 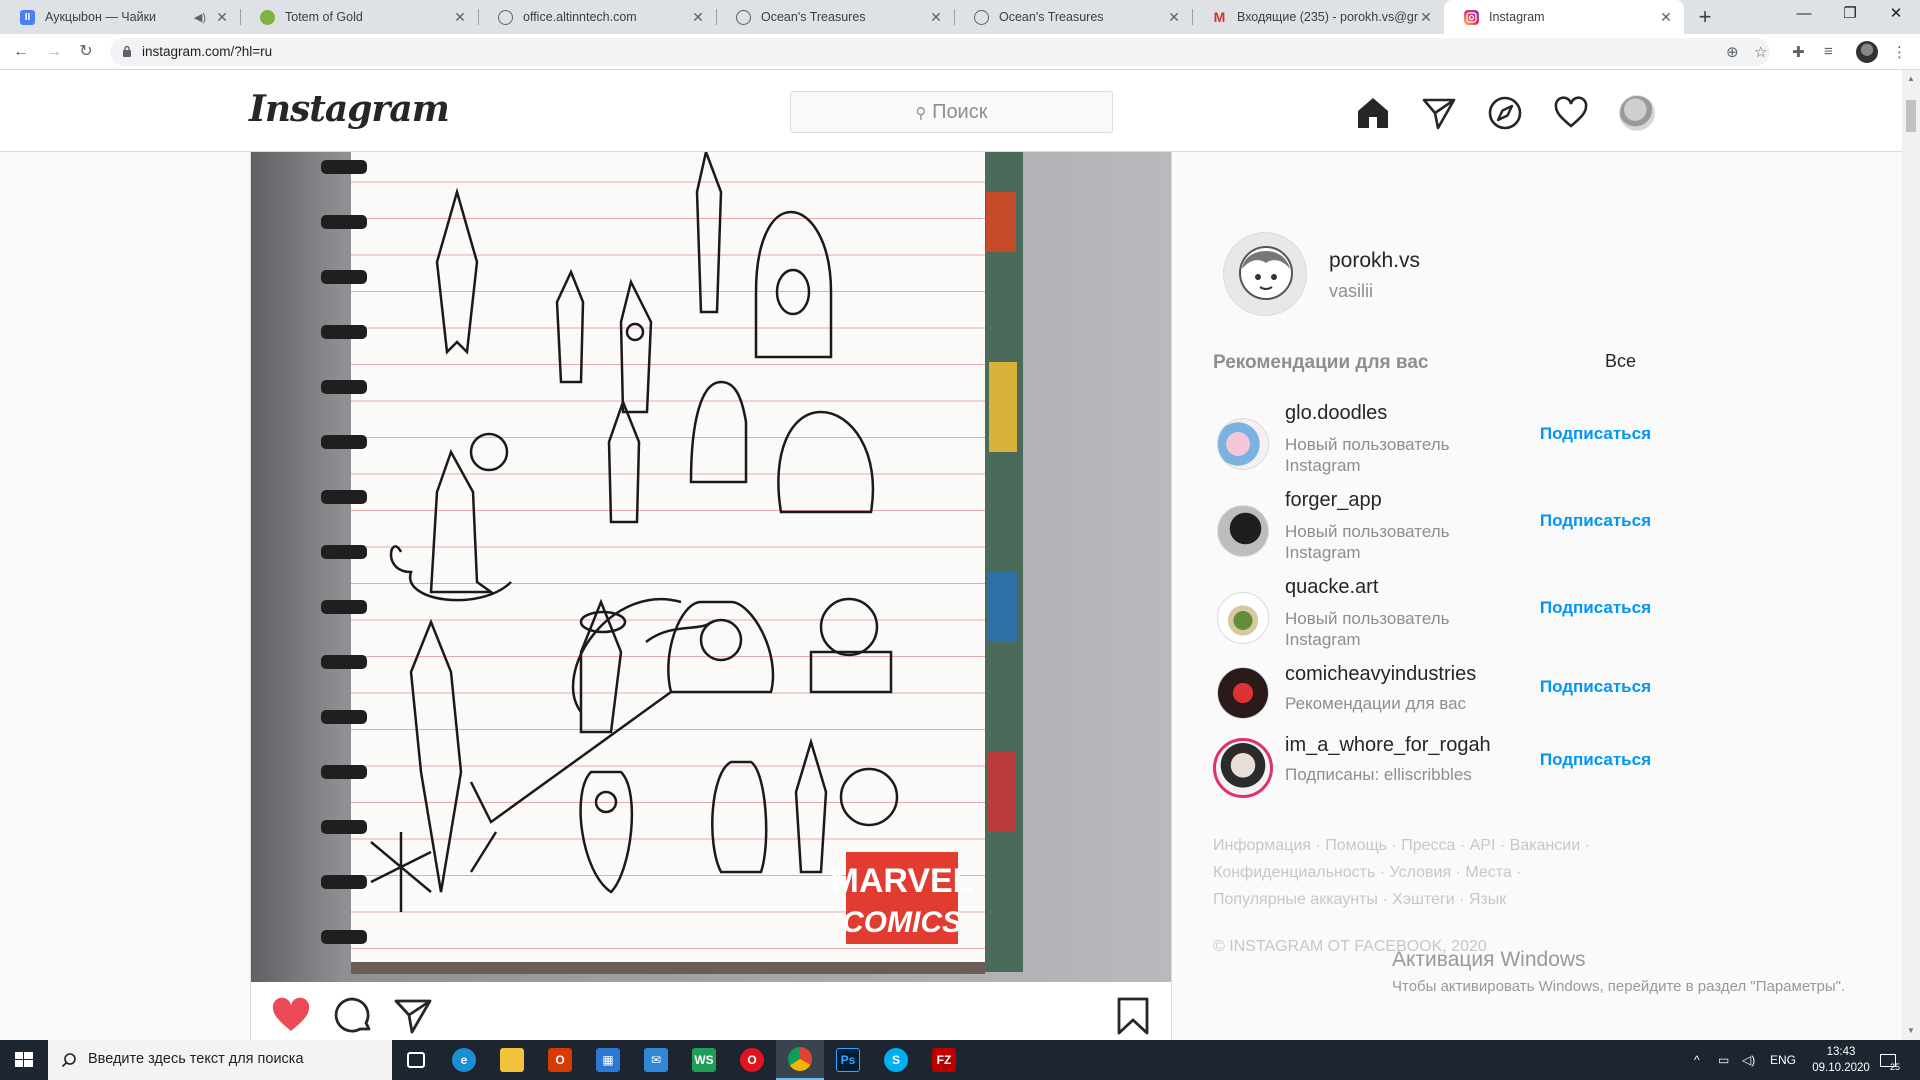 I want to click on browser-tab-active: Instagram ✕, so click(x=1564, y=17).